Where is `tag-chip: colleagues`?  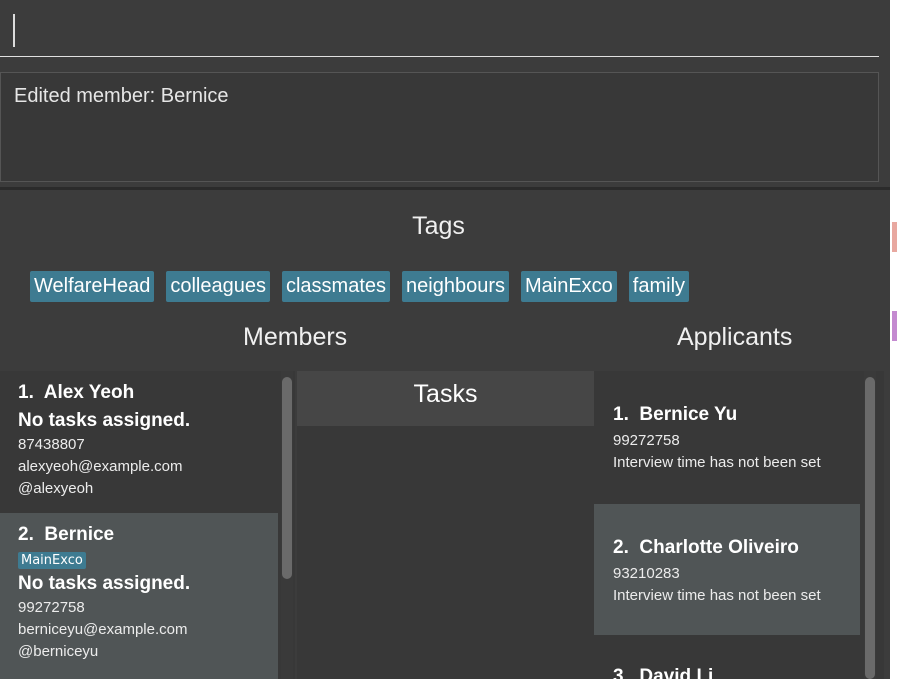
tag-chip: colleagues is located at coordinates (218, 286).